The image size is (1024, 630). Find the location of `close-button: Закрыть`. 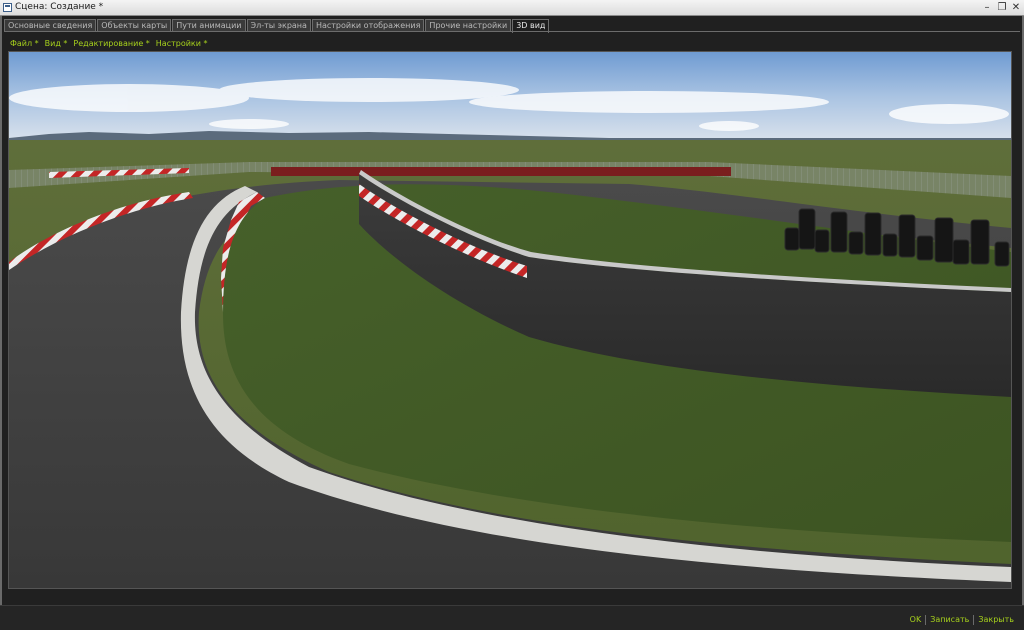

close-button: Закрыть is located at coordinates (996, 620).